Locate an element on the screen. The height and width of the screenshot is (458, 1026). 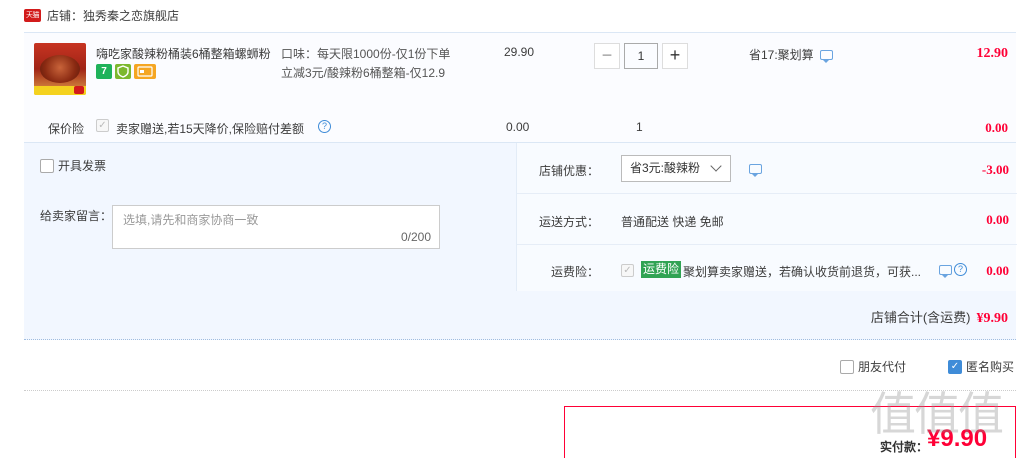
shipping-label: 运送方式： is located at coordinates (568, 222).